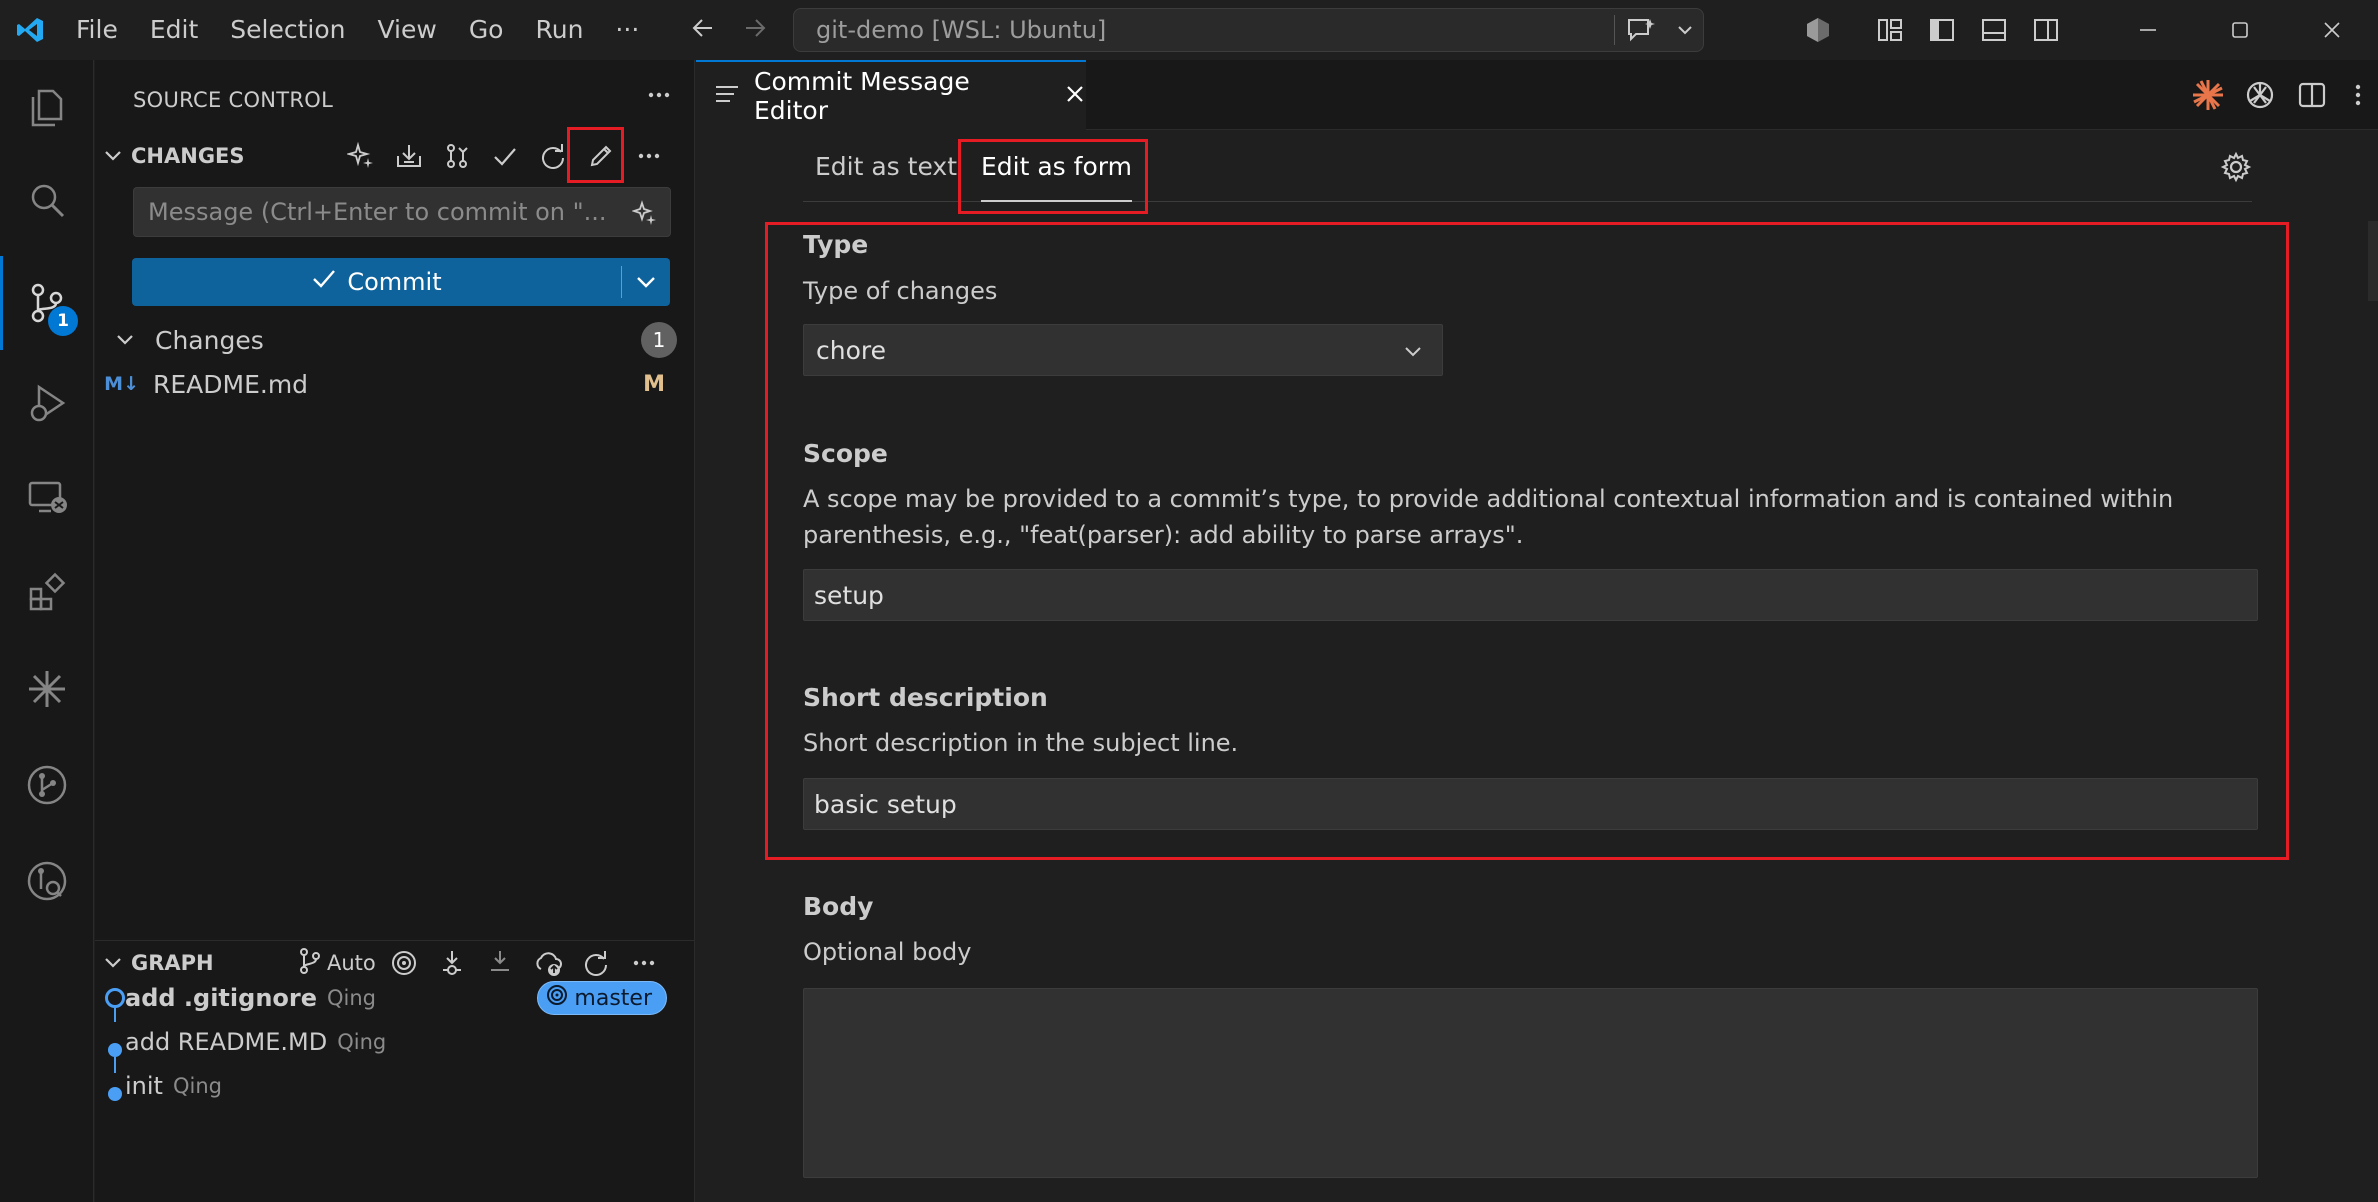 This screenshot has width=2378, height=1202. What do you see at coordinates (486, 30) in the screenshot?
I see `menu-go: Go` at bounding box center [486, 30].